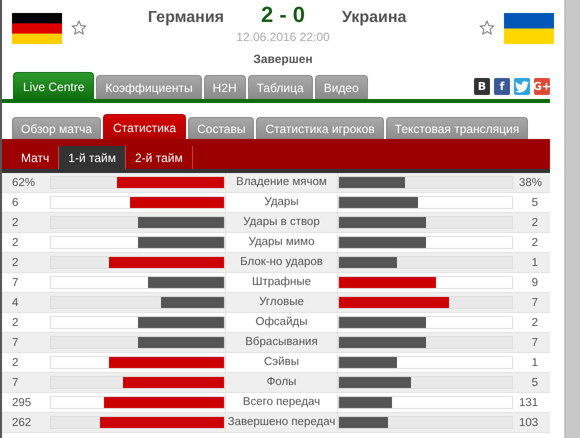  What do you see at coordinates (457, 128) in the screenshot?
I see `tab: Текстовая трансляция` at bounding box center [457, 128].